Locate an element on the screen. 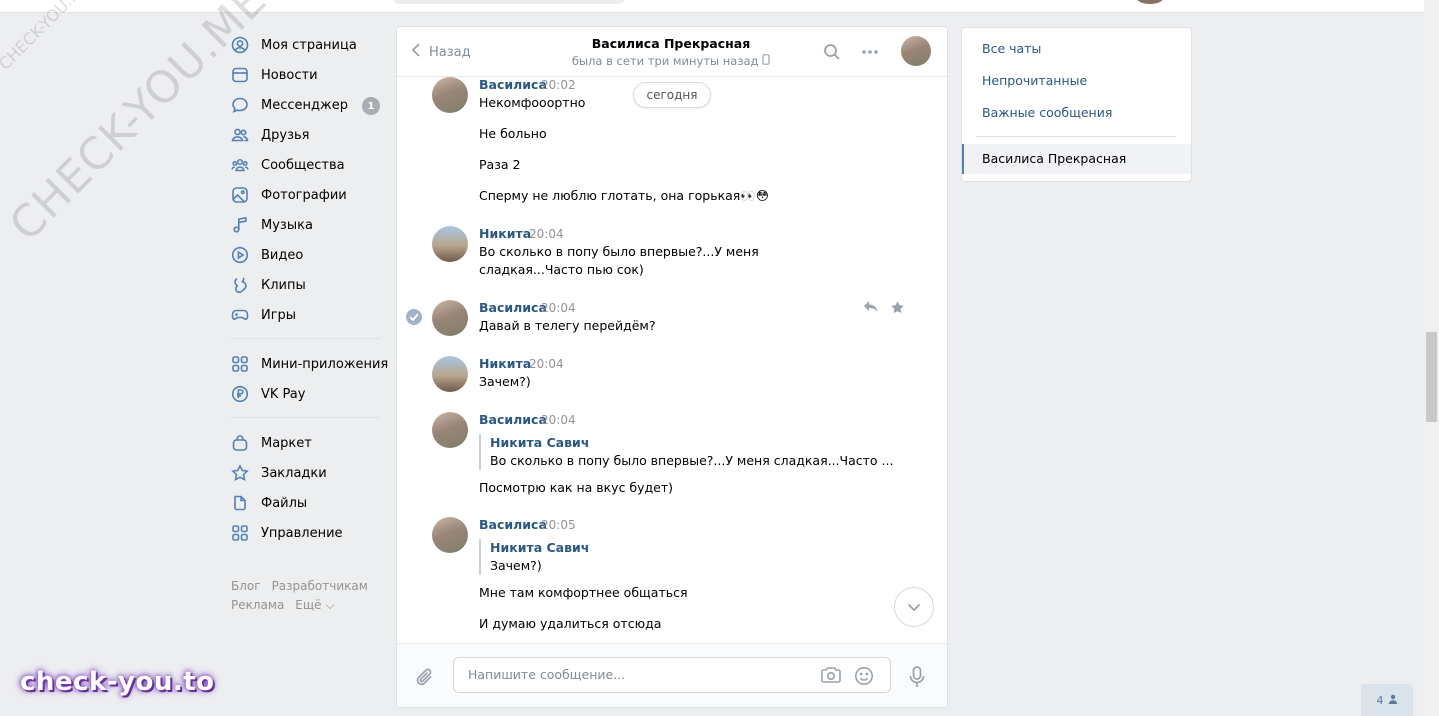 This screenshot has width=1439, height=716. chat-header-avatar is located at coordinates (916, 51).